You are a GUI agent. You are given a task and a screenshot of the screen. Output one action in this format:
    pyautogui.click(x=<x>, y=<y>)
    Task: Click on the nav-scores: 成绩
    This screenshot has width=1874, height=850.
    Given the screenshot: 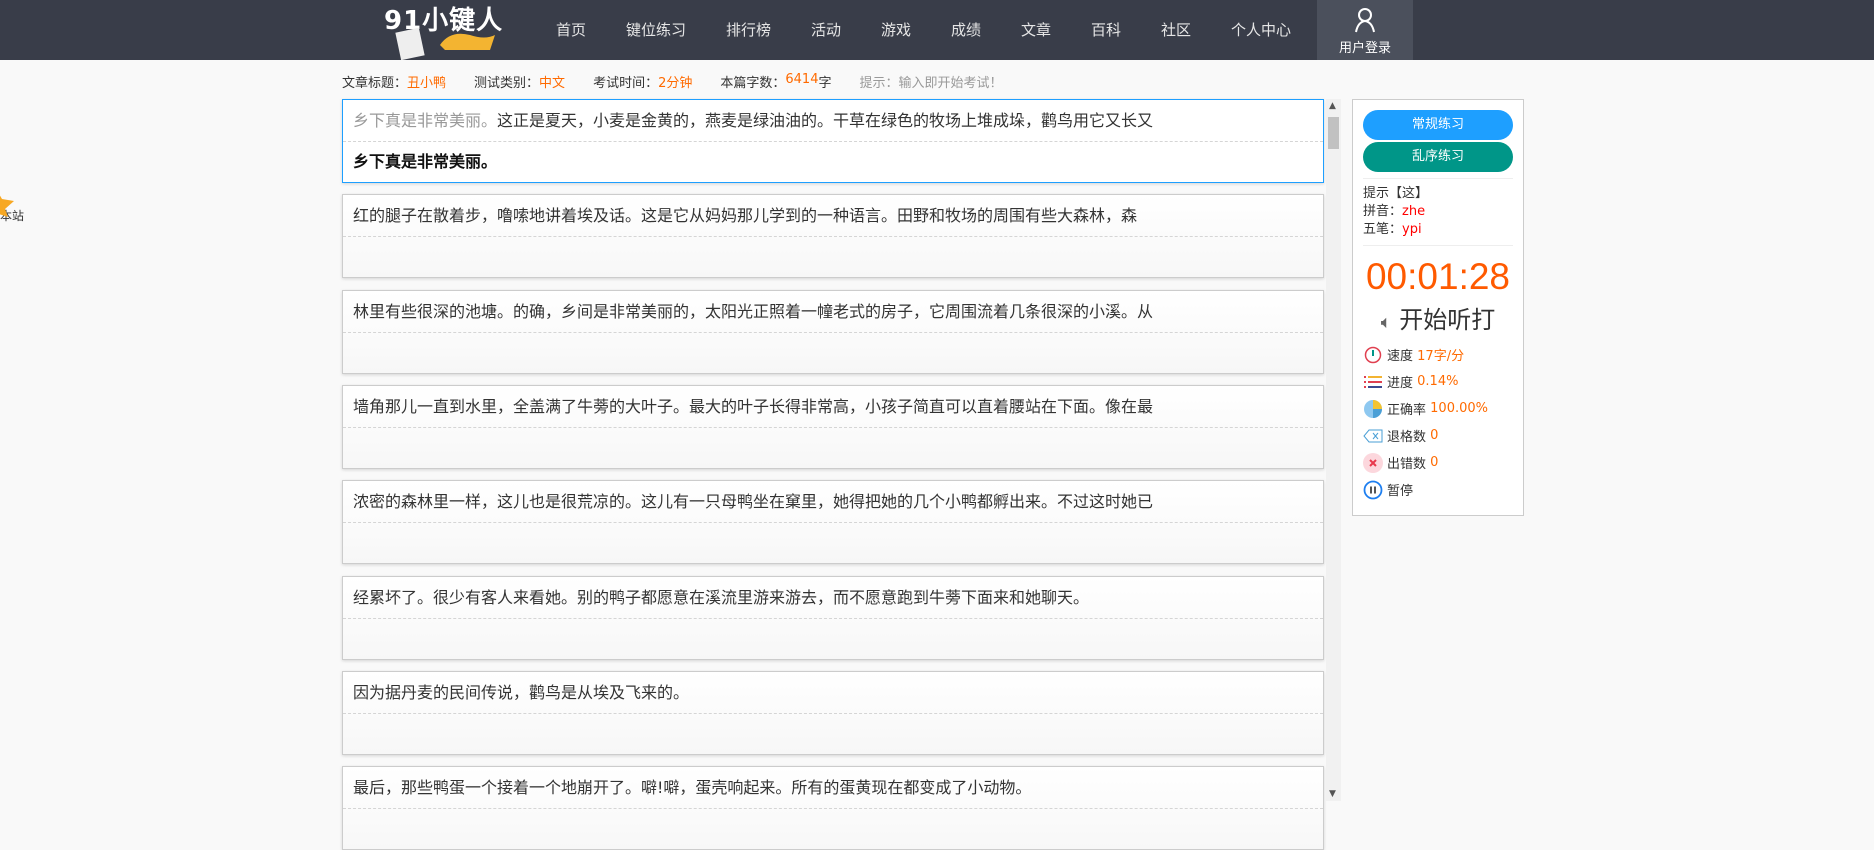 What is the action you would take?
    pyautogui.click(x=966, y=29)
    